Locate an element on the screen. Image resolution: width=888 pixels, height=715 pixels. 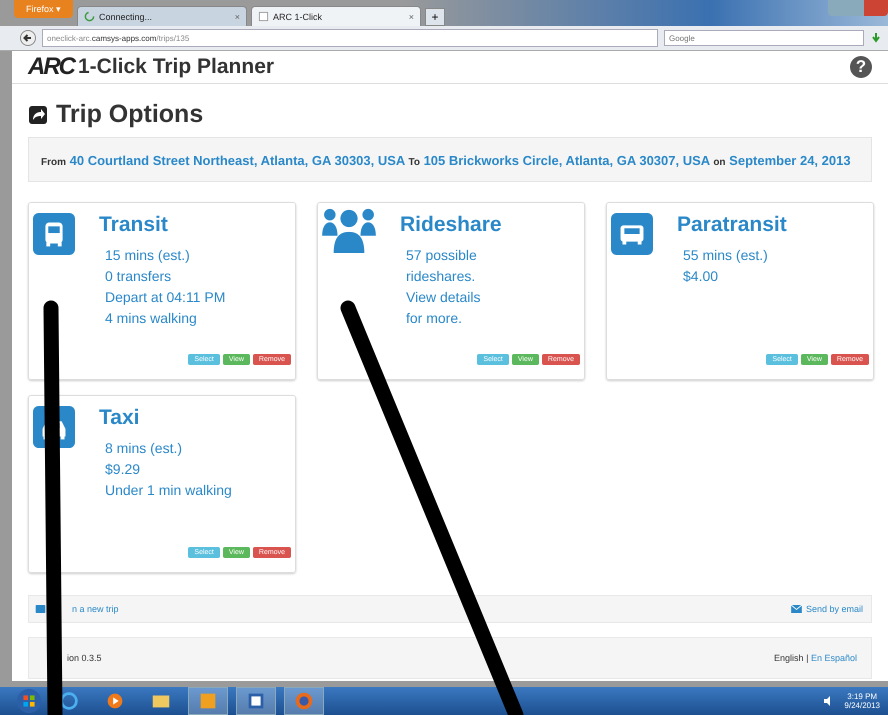
back-icon is located at coordinates (28, 38).